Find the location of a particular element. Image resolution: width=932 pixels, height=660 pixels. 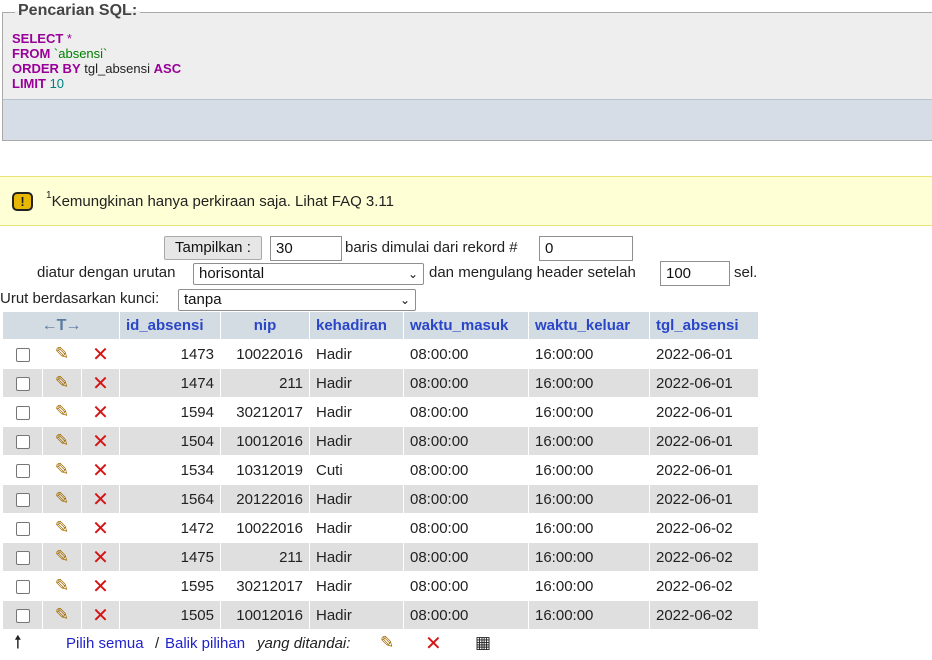

table-row: ✎ ✕ 1474 211 Hadir 08:00:00 16:00:00 2022-06-01 is located at coordinates (380, 383).